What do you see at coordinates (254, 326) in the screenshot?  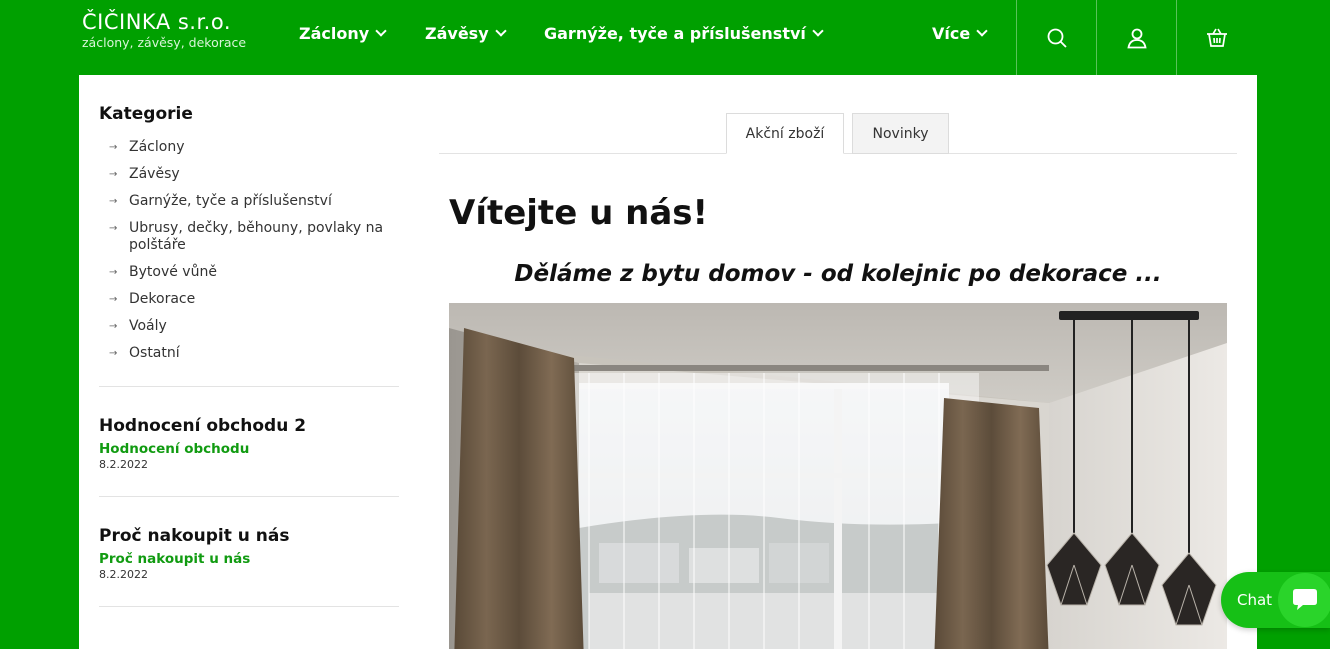 I see `category-item-voaly: → Voály` at bounding box center [254, 326].